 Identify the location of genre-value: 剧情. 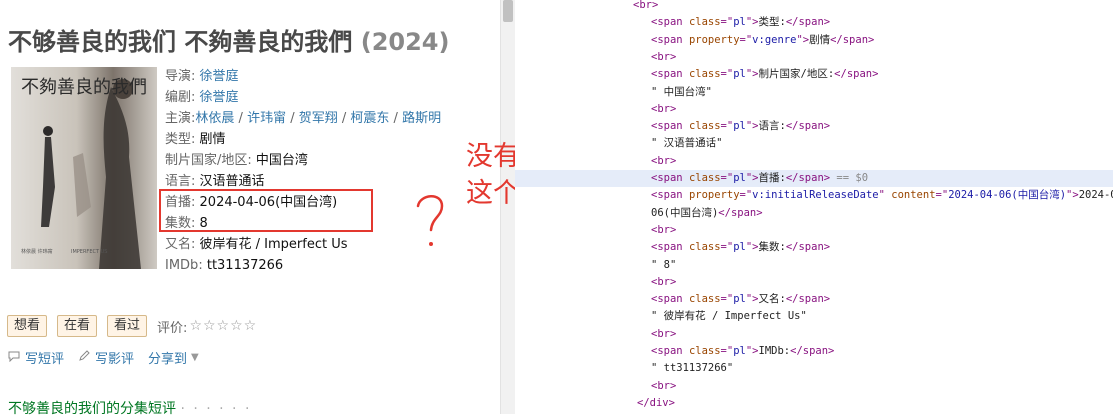
(212, 139).